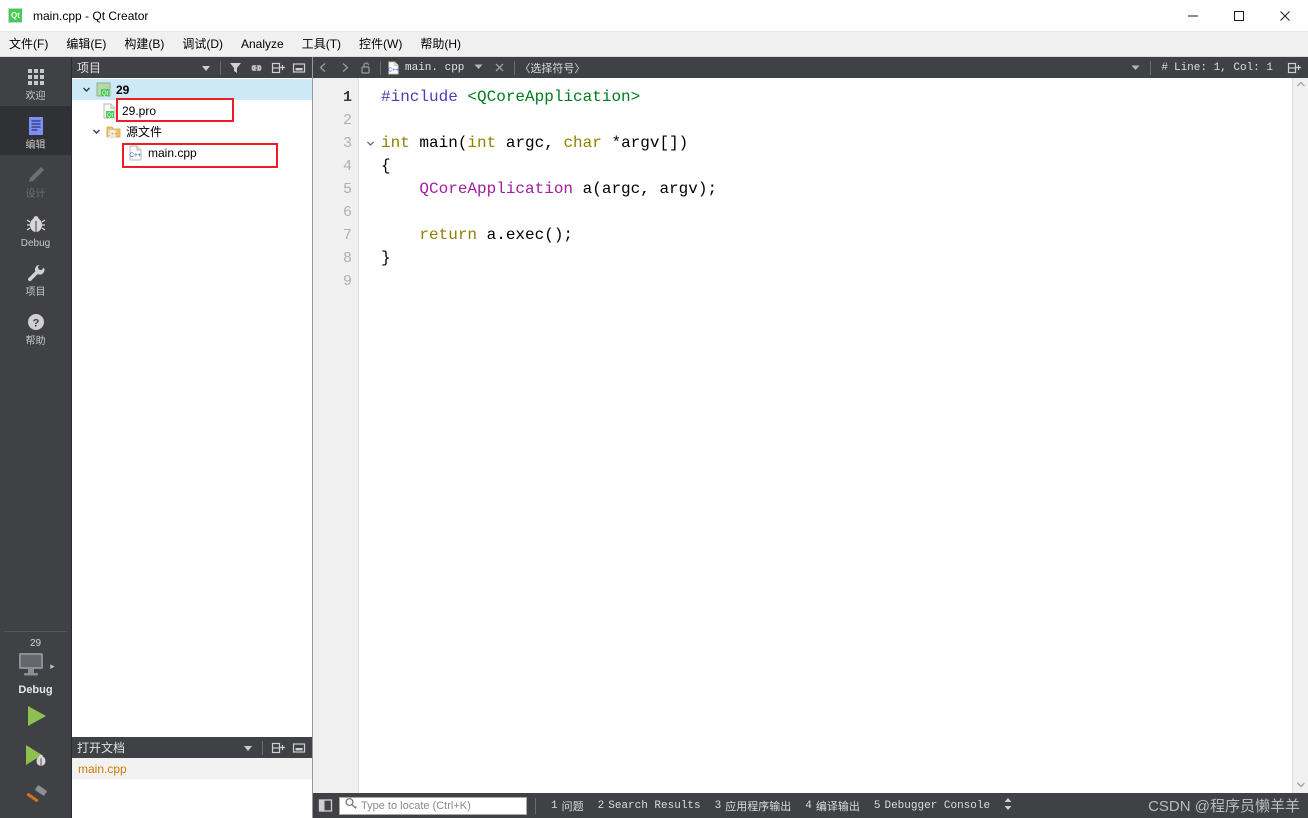  What do you see at coordinates (35, 130) in the screenshot?
I see `mode-item-edit: 编辑` at bounding box center [35, 130].